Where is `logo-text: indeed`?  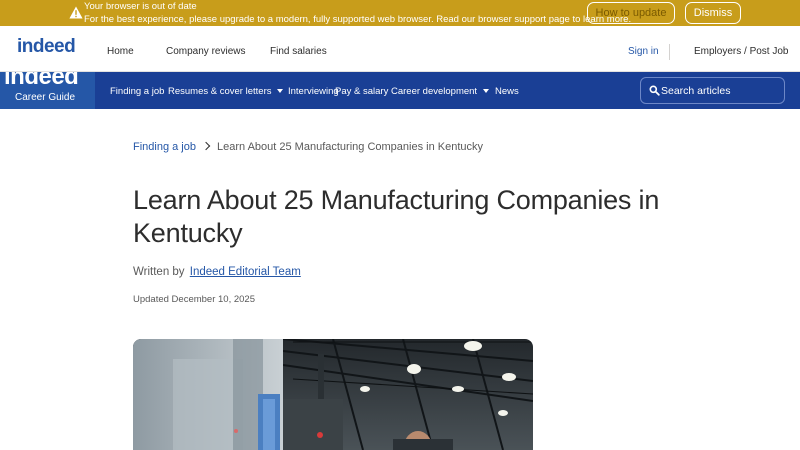
logo-text: indeed is located at coordinates (46, 46).